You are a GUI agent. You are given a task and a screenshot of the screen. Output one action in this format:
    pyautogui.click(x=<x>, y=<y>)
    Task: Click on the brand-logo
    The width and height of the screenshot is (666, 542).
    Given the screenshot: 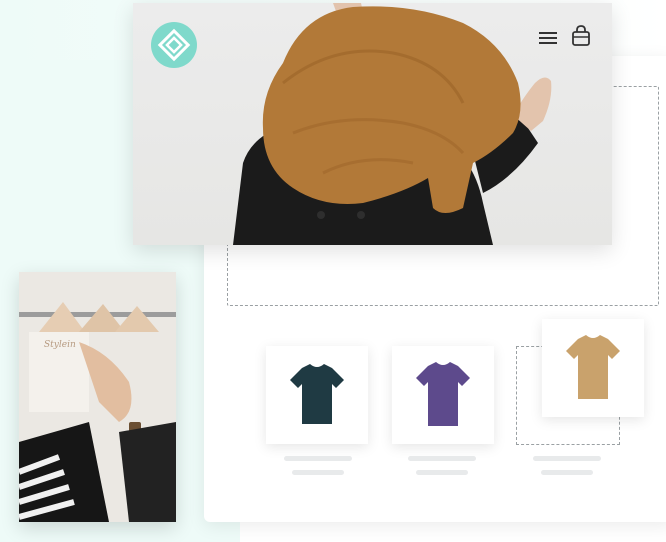 What is the action you would take?
    pyautogui.click(x=174, y=45)
    